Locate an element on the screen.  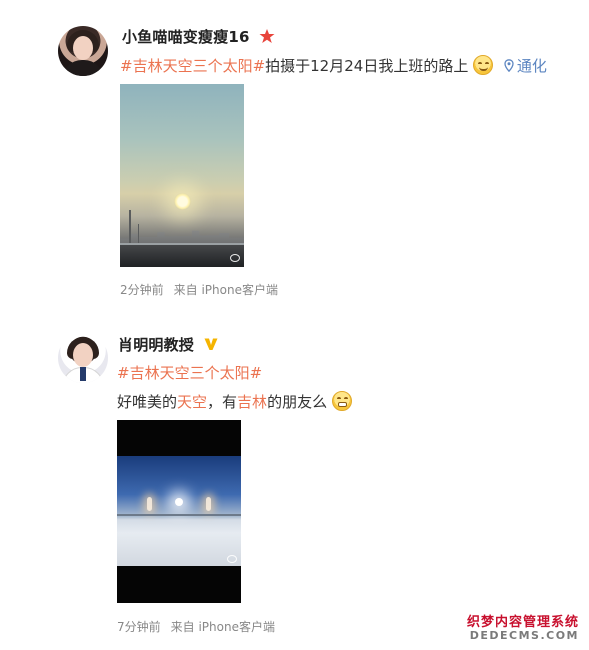
grin-emoji-icon is located at coordinates (341, 401).